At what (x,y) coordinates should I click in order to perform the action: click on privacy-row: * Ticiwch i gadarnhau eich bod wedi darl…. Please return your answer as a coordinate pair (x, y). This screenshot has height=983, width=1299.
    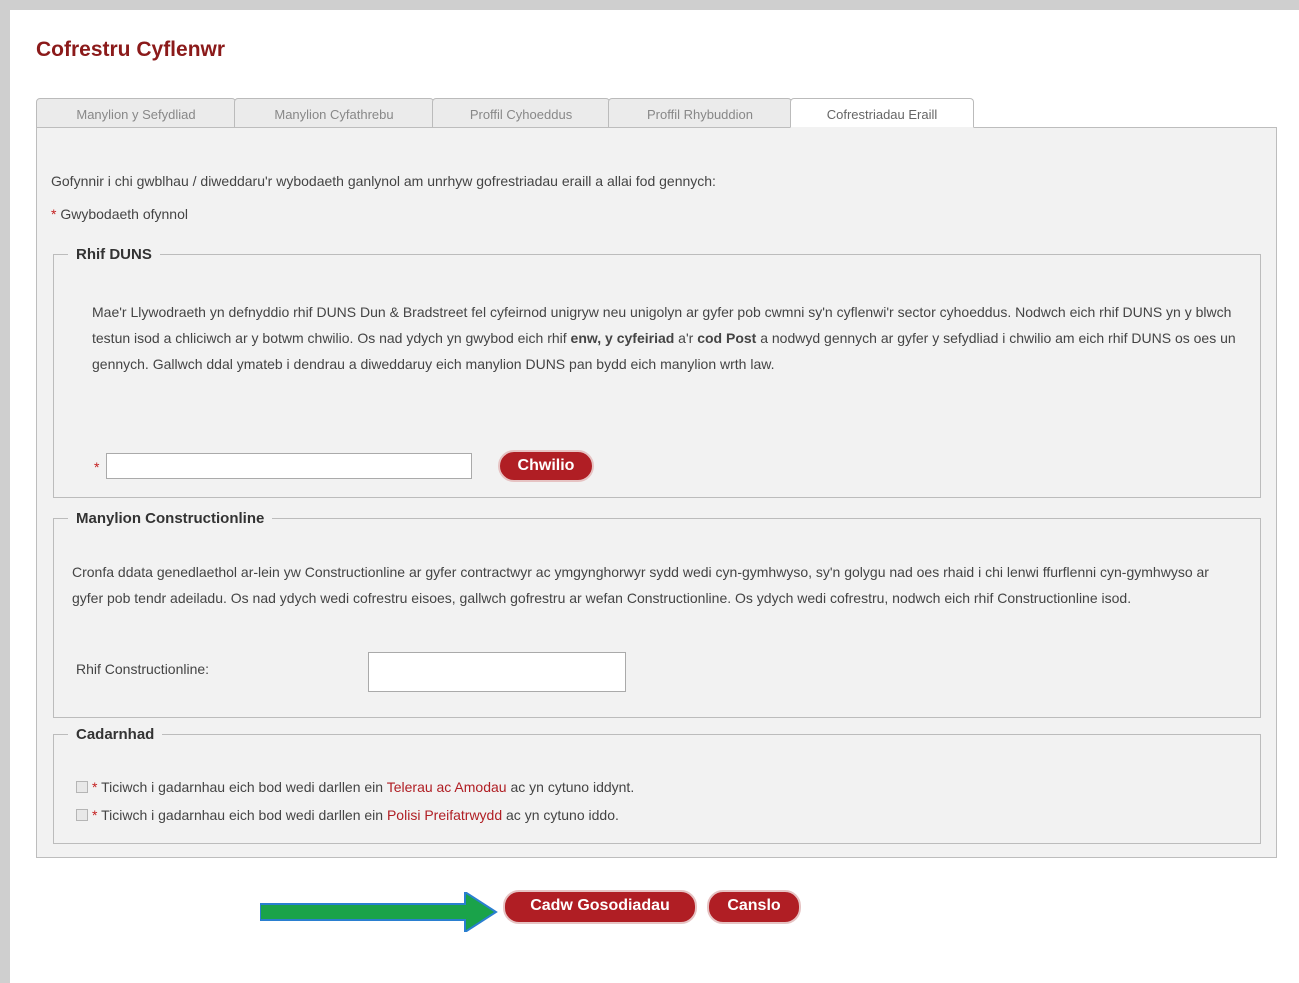
    Looking at the image, I should click on (347, 815).